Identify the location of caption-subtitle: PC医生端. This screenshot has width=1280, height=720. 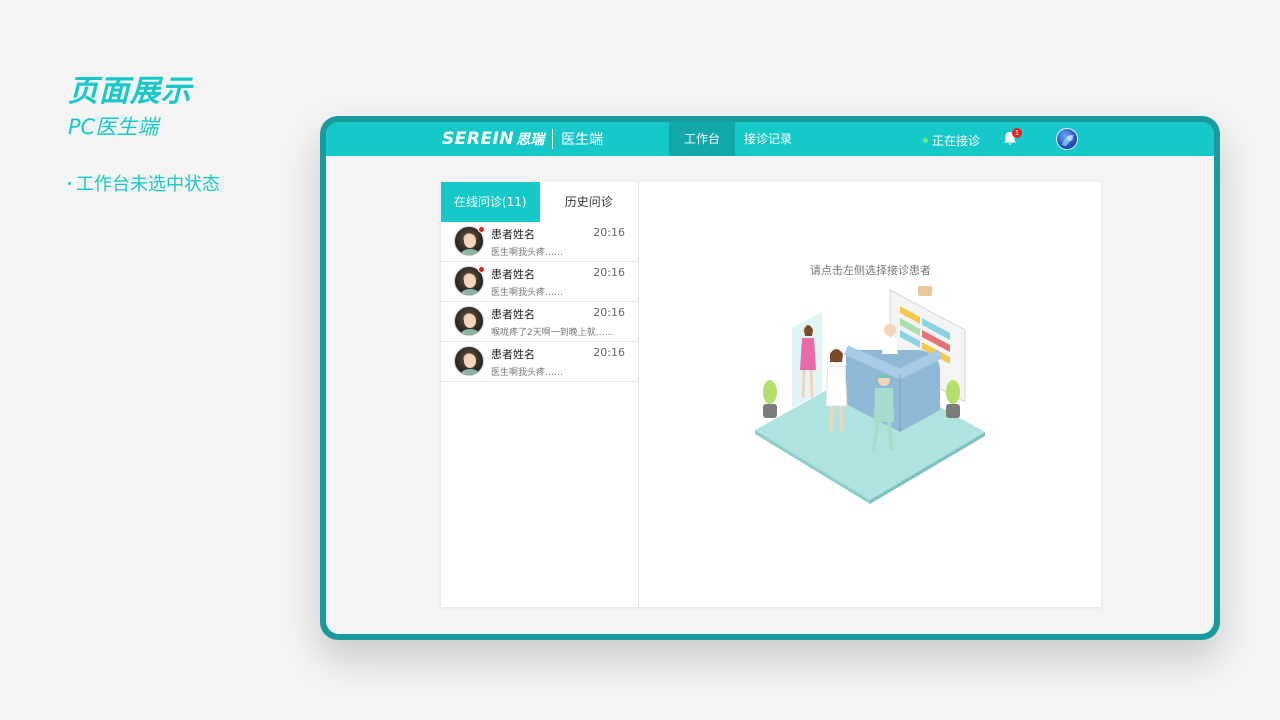
(113, 127).